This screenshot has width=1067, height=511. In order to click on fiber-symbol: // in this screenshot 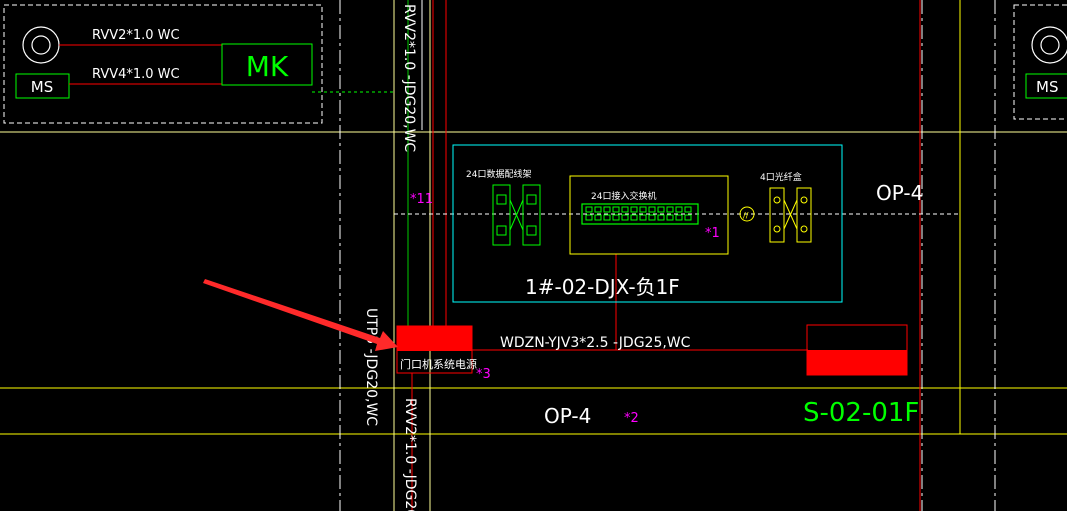, I will do `click(746, 215)`.